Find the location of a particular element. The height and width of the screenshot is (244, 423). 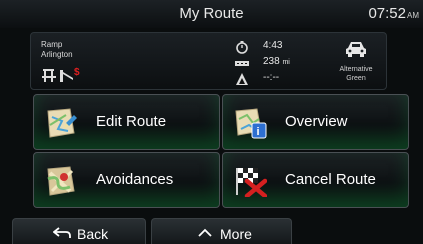

clock: 07:52AM is located at coordinates (393, 13).